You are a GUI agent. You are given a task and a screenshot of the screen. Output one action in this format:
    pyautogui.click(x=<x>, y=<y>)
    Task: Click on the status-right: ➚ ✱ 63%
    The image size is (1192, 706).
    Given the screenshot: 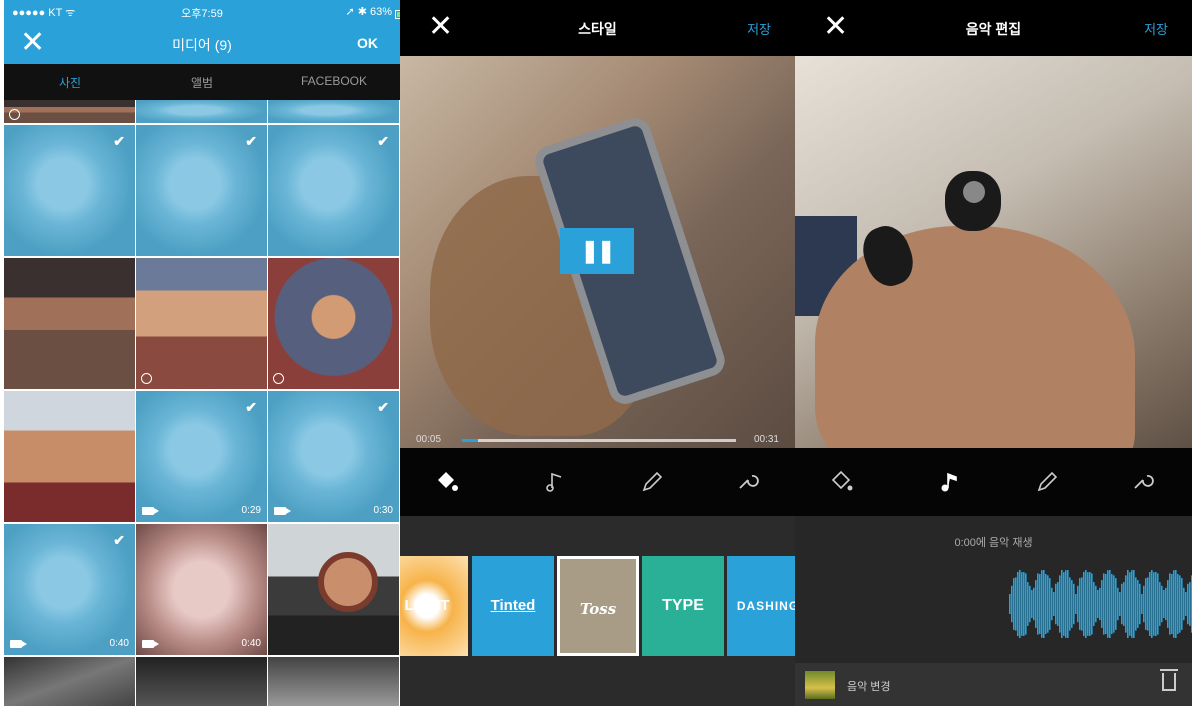 What is the action you would take?
    pyautogui.click(x=372, y=12)
    